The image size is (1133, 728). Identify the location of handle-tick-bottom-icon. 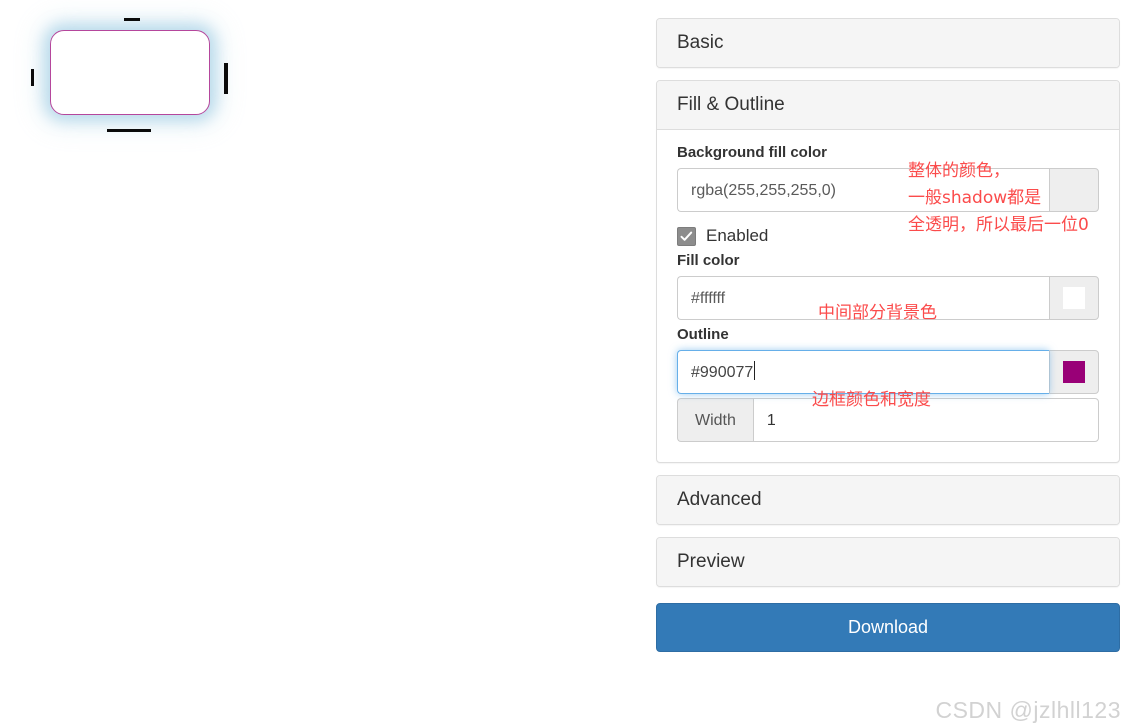
(129, 130).